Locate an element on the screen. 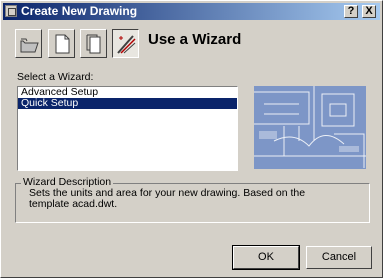  open-drawing-button is located at coordinates (28, 43).